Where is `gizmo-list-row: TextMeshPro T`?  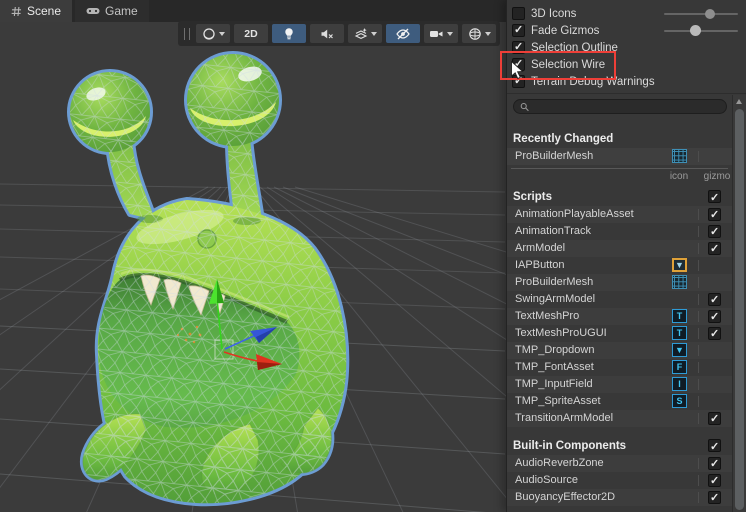 gizmo-list-row: TextMeshPro T is located at coordinates (619, 317).